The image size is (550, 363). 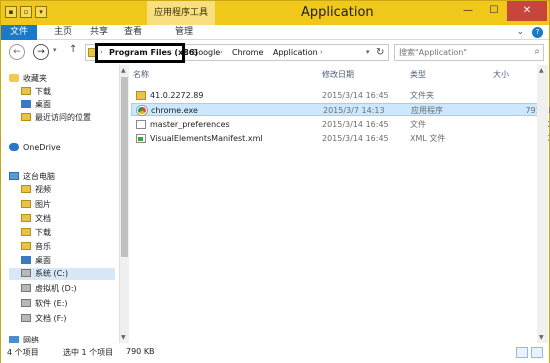 What do you see at coordinates (51, 303) in the screenshot?
I see `nav-item-label: 软件 (E:)` at bounding box center [51, 303].